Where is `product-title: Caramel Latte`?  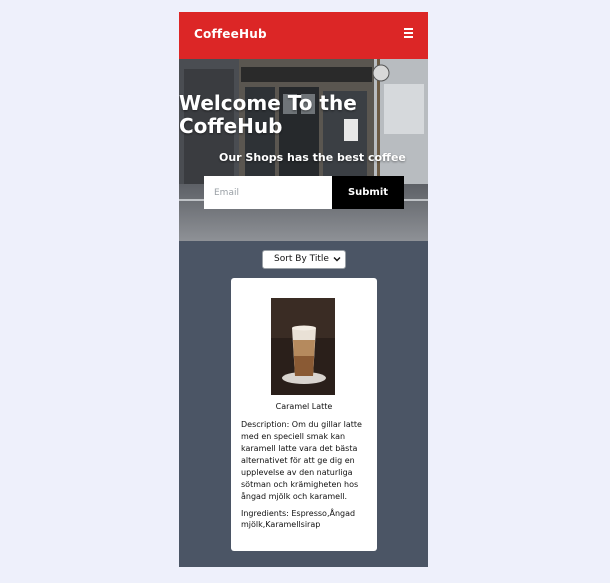 product-title: Caramel Latte is located at coordinates (304, 406).